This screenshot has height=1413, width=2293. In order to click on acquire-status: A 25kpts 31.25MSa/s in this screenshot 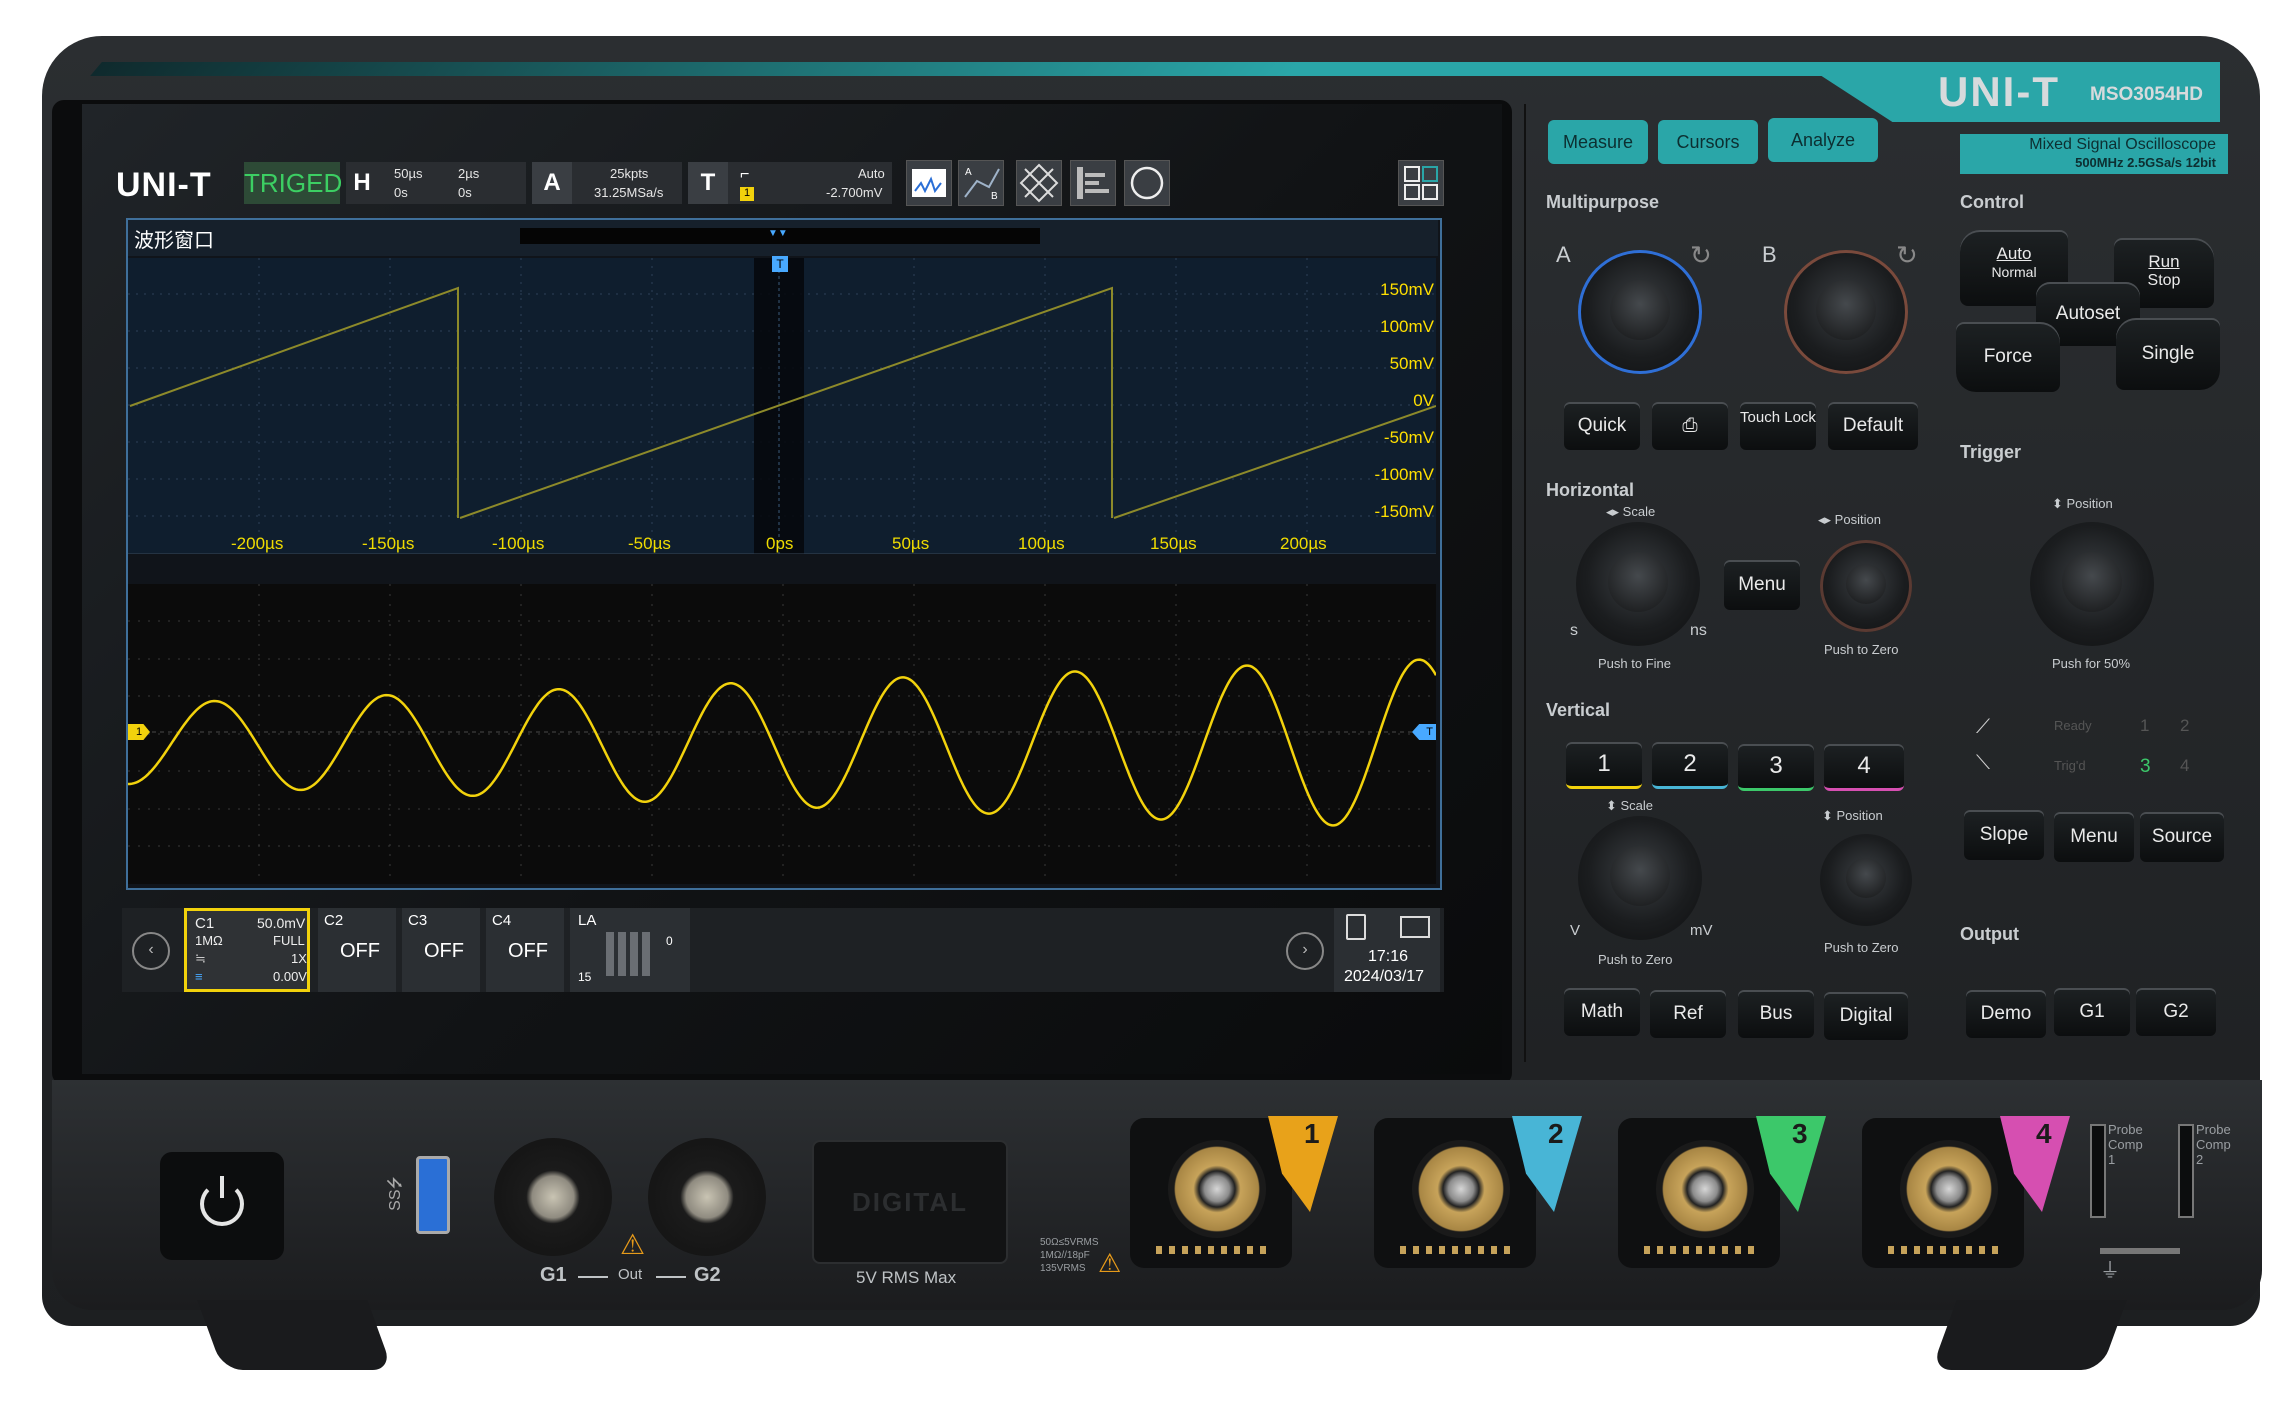, I will do `click(607, 183)`.